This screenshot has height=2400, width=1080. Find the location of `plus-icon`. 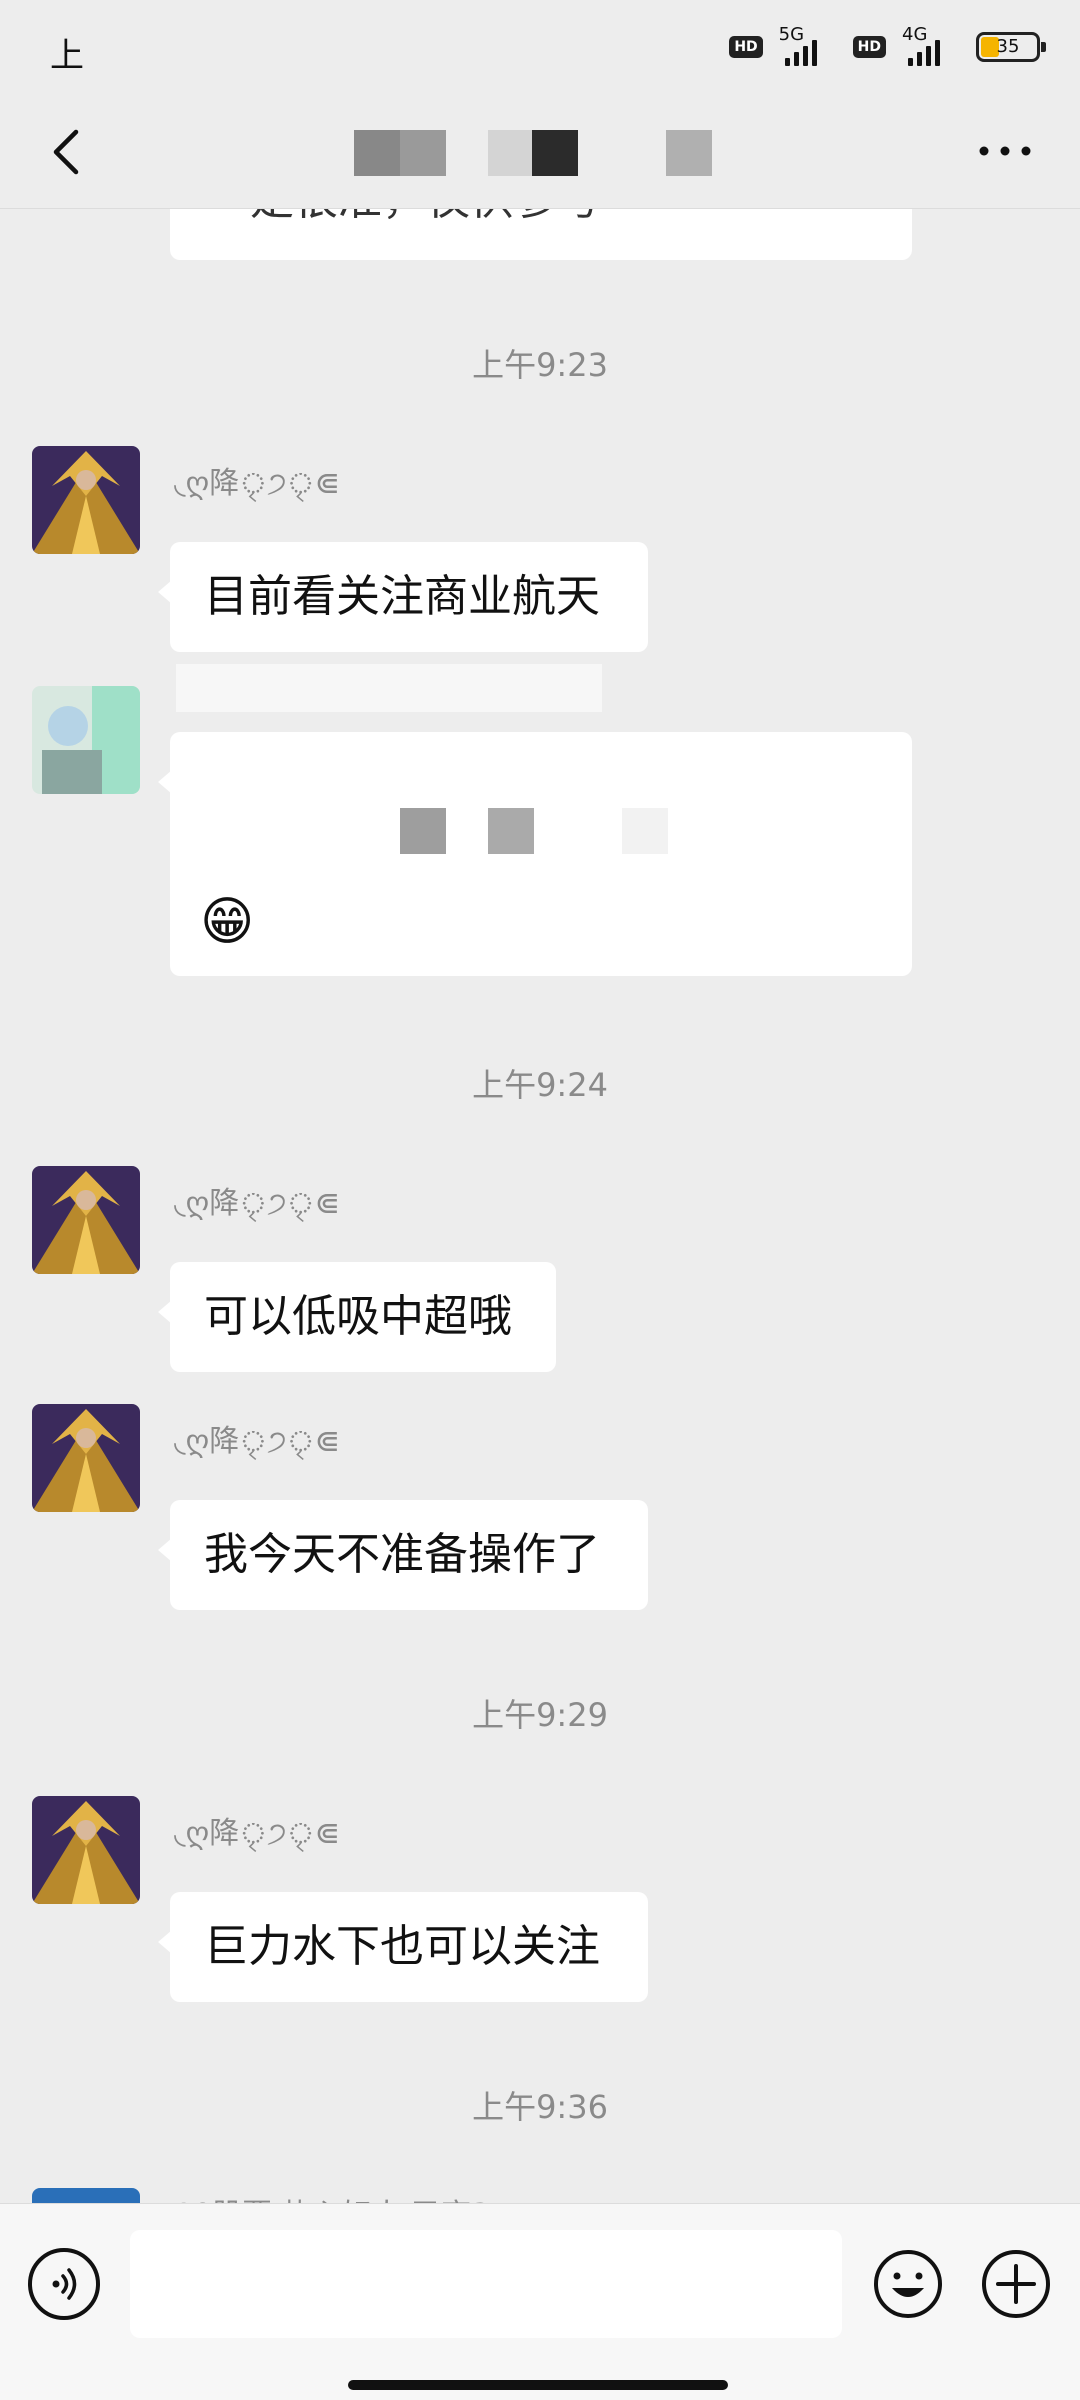

plus-icon is located at coordinates (1016, 2284).